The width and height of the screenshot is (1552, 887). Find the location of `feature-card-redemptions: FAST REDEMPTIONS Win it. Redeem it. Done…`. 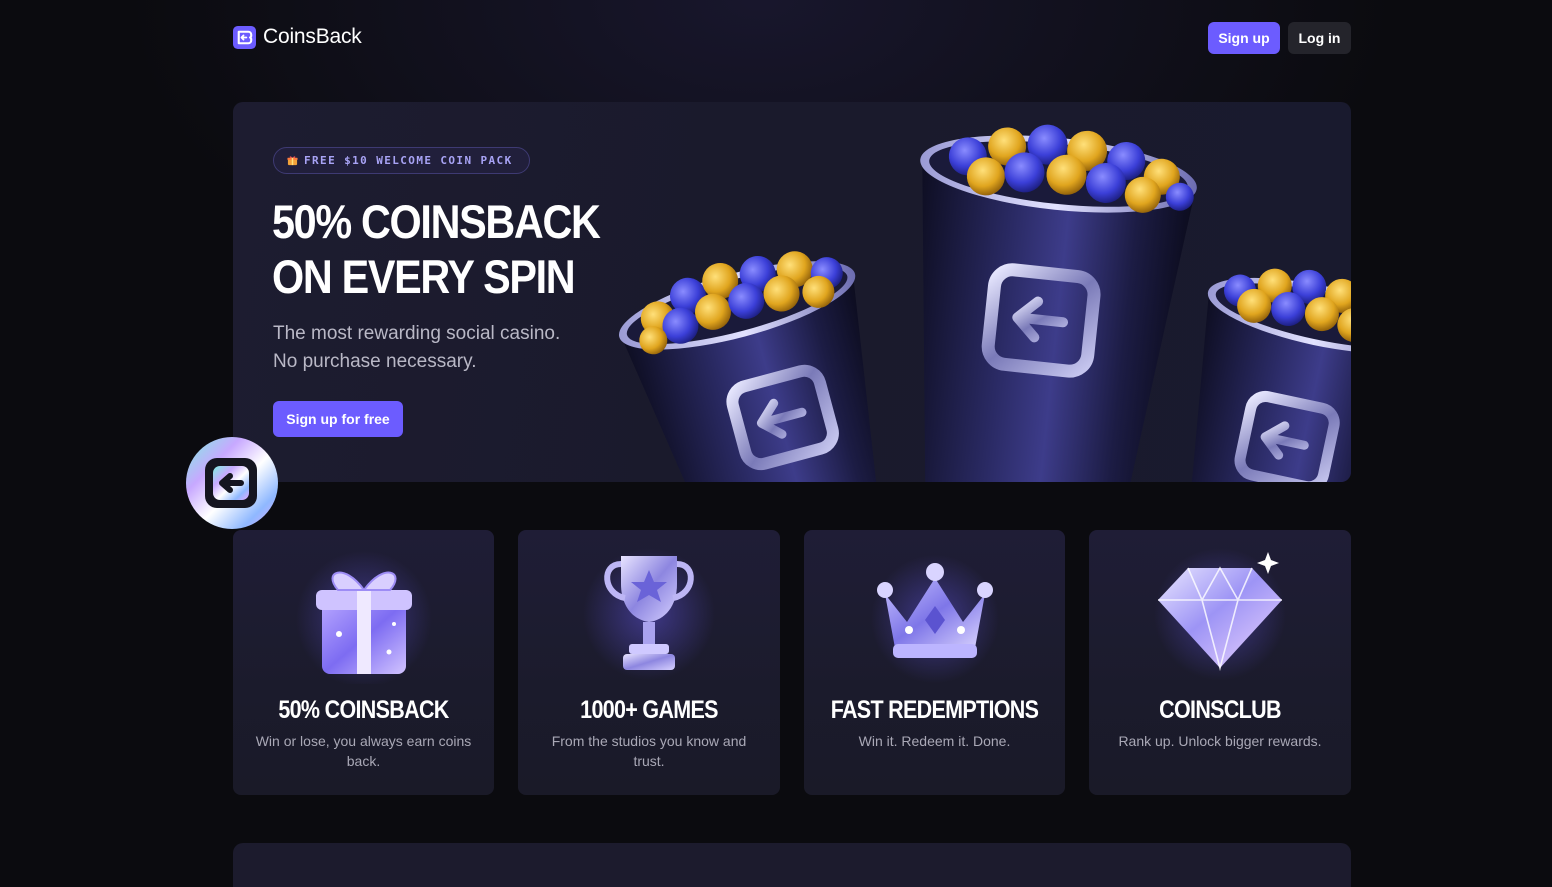

feature-card-redemptions: FAST REDEMPTIONS Win it. Redeem it. Done… is located at coordinates (934, 662).